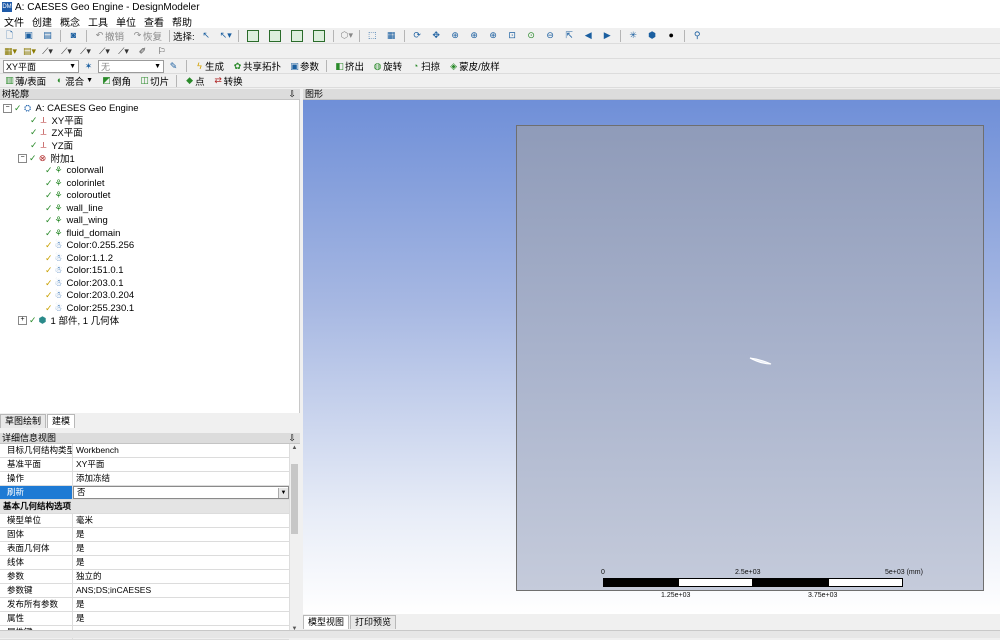  I want to click on tree-item-zx-plane: ✓ ⟂ ZX平面, so click(56, 133).